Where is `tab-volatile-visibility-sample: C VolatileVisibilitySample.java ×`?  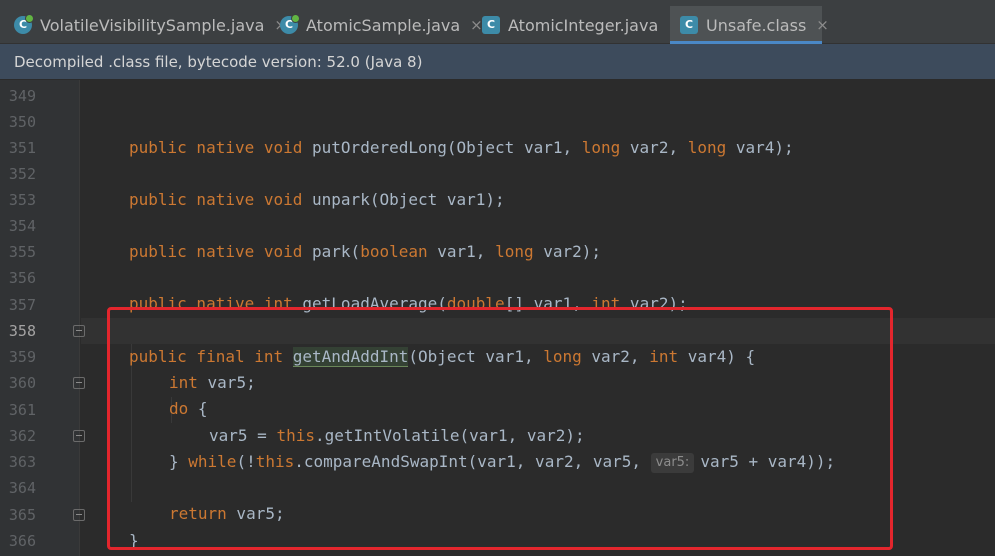 tab-volatile-visibility-sample: C VolatileVisibilitySample.java × is located at coordinates (143, 25).